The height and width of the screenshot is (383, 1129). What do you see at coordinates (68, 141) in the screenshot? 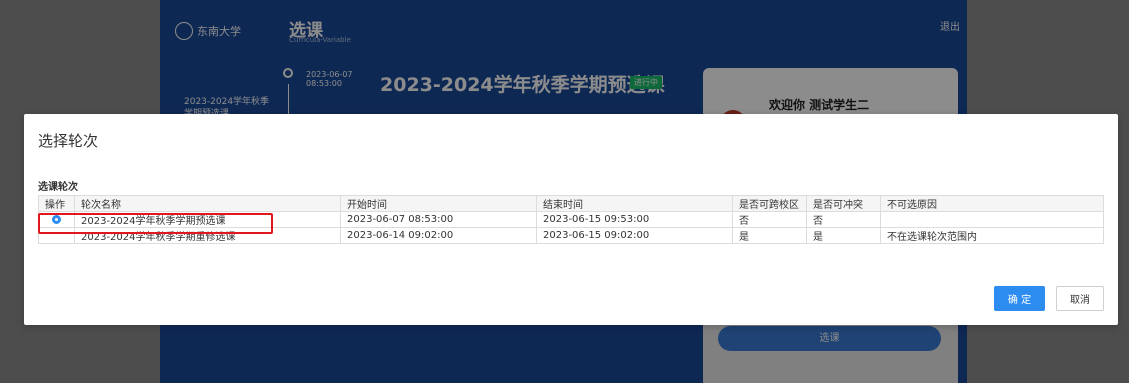
I see `modal-title: 选择轮次` at bounding box center [68, 141].